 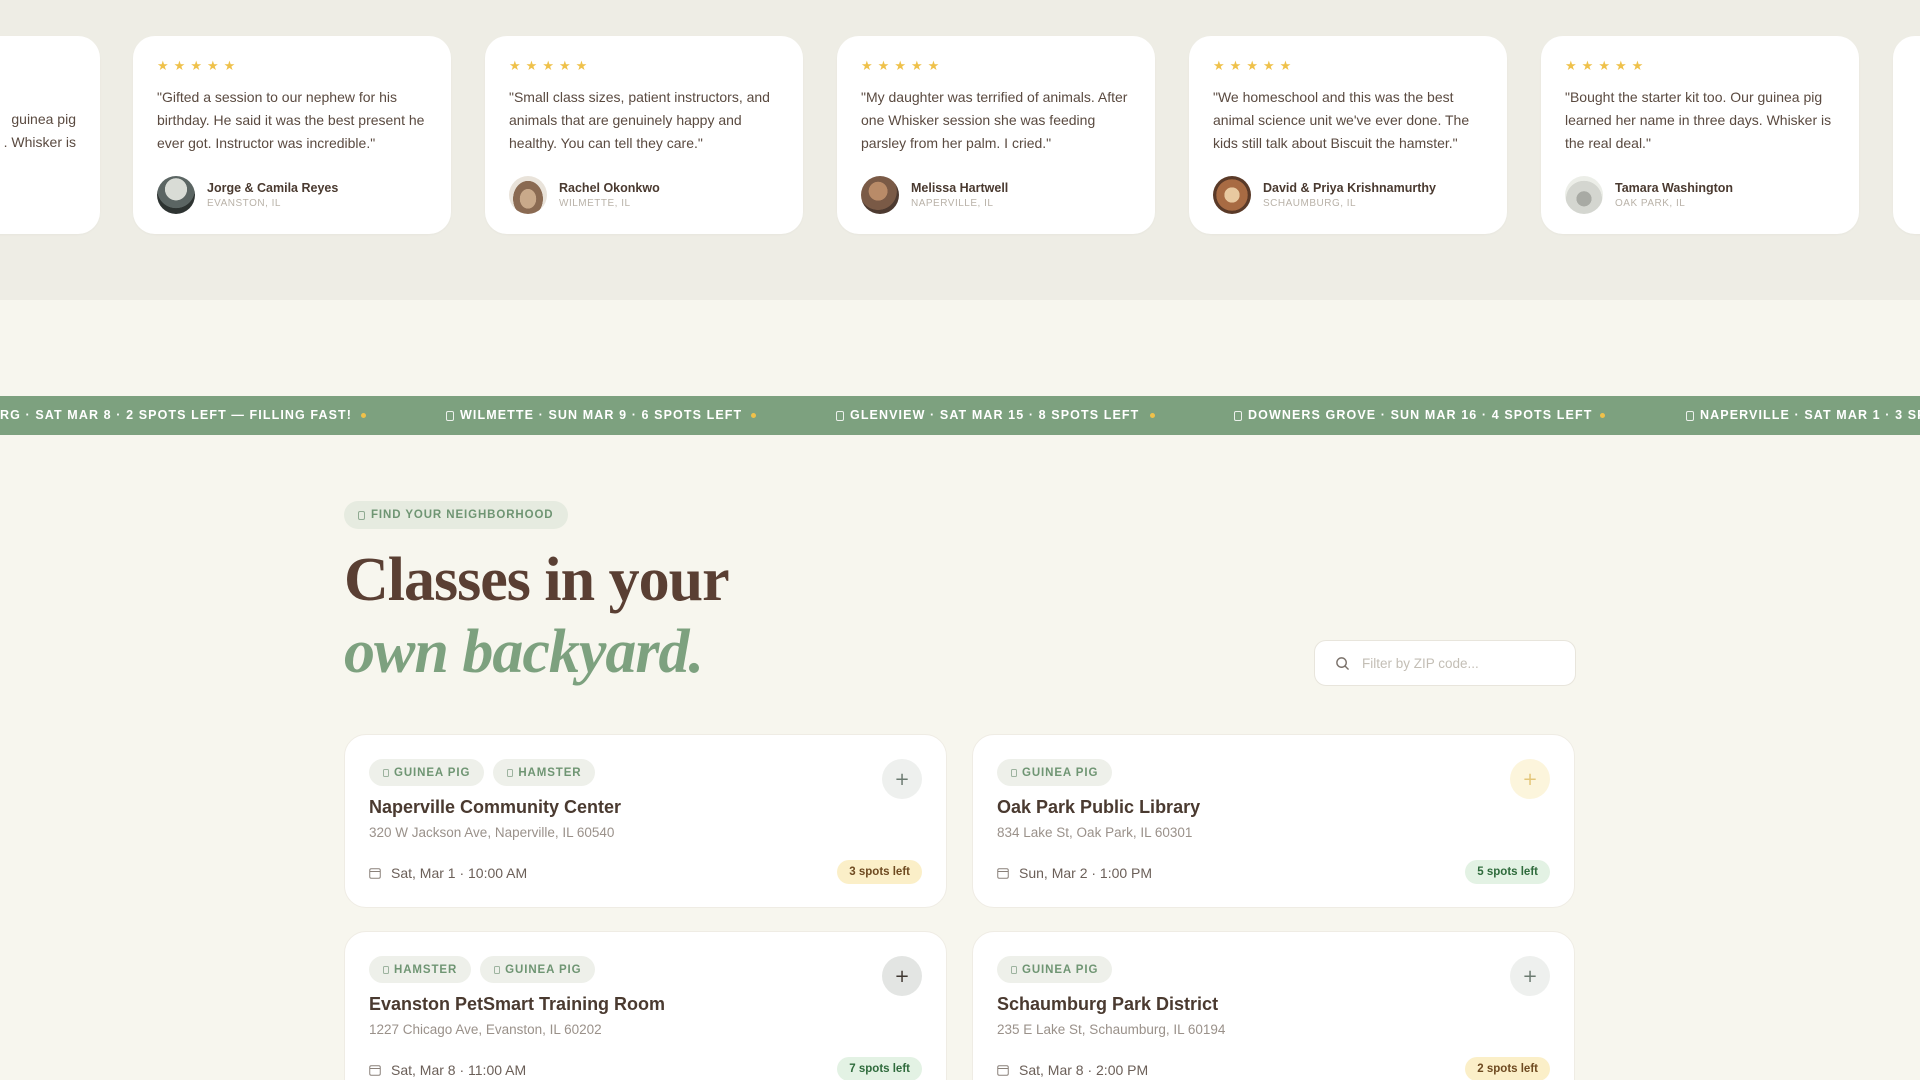 I want to click on ticker-text: WILMETTE · SUN MAR 9 · 6 SPOTS LEFT, so click(x=601, y=415).